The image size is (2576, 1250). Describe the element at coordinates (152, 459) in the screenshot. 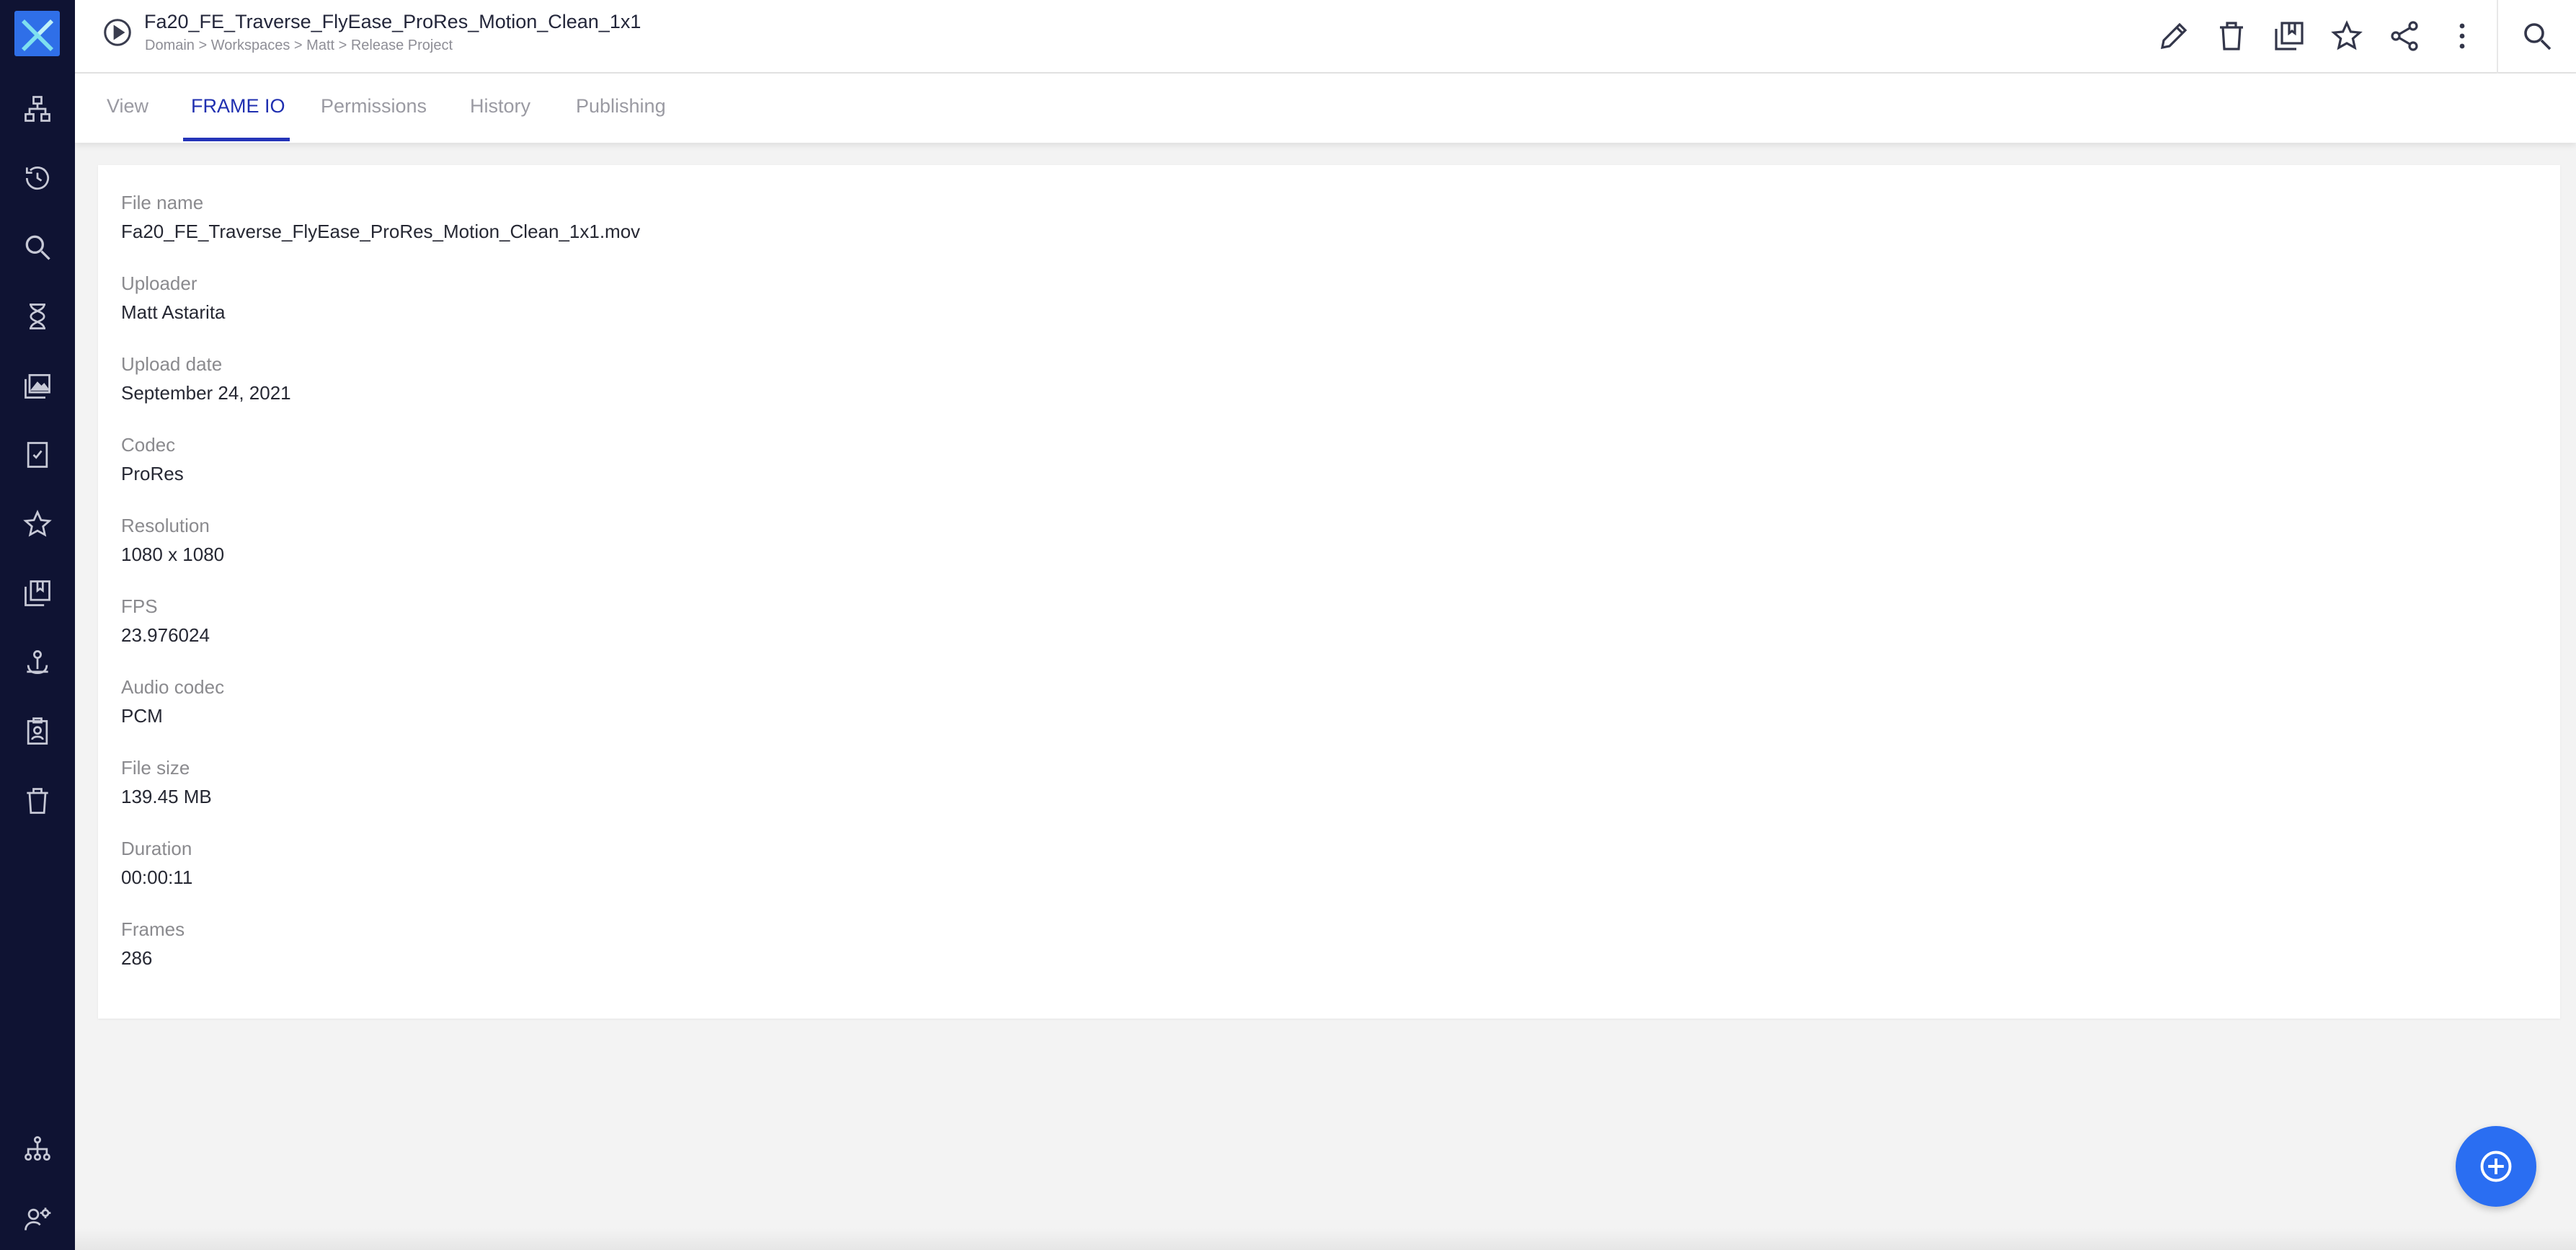

I see `field-codec: Codec ProRes` at that location.